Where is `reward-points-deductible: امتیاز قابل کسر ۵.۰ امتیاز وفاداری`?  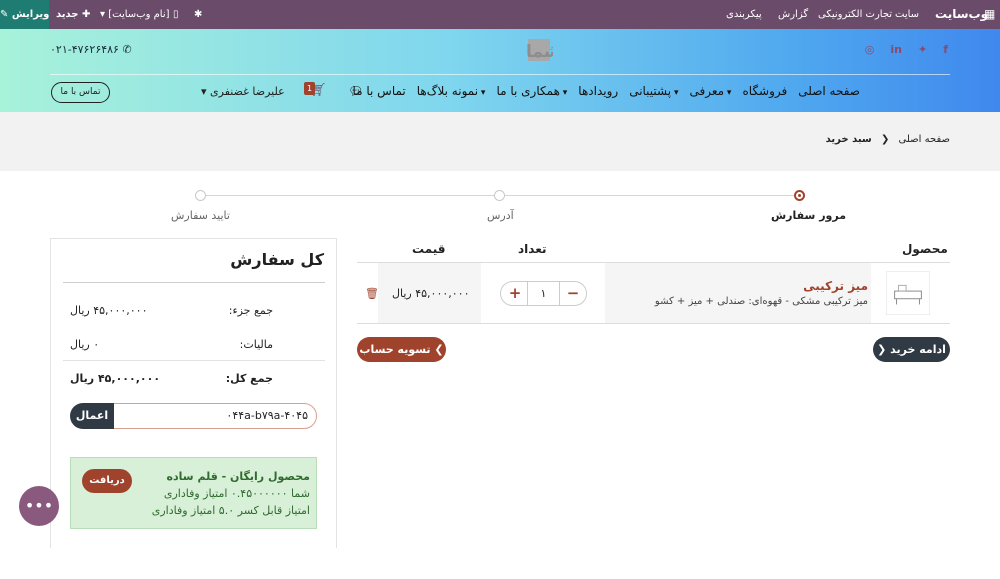
reward-points-deductible: امتیاز قابل کسر ۵.۰ امتیاز وفاداری is located at coordinates (230, 510).